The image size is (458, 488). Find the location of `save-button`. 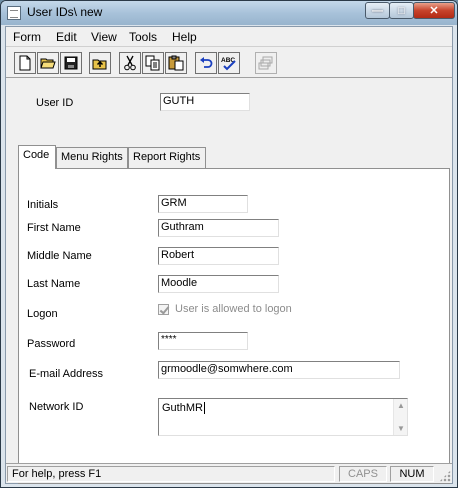

save-button is located at coordinates (71, 63).